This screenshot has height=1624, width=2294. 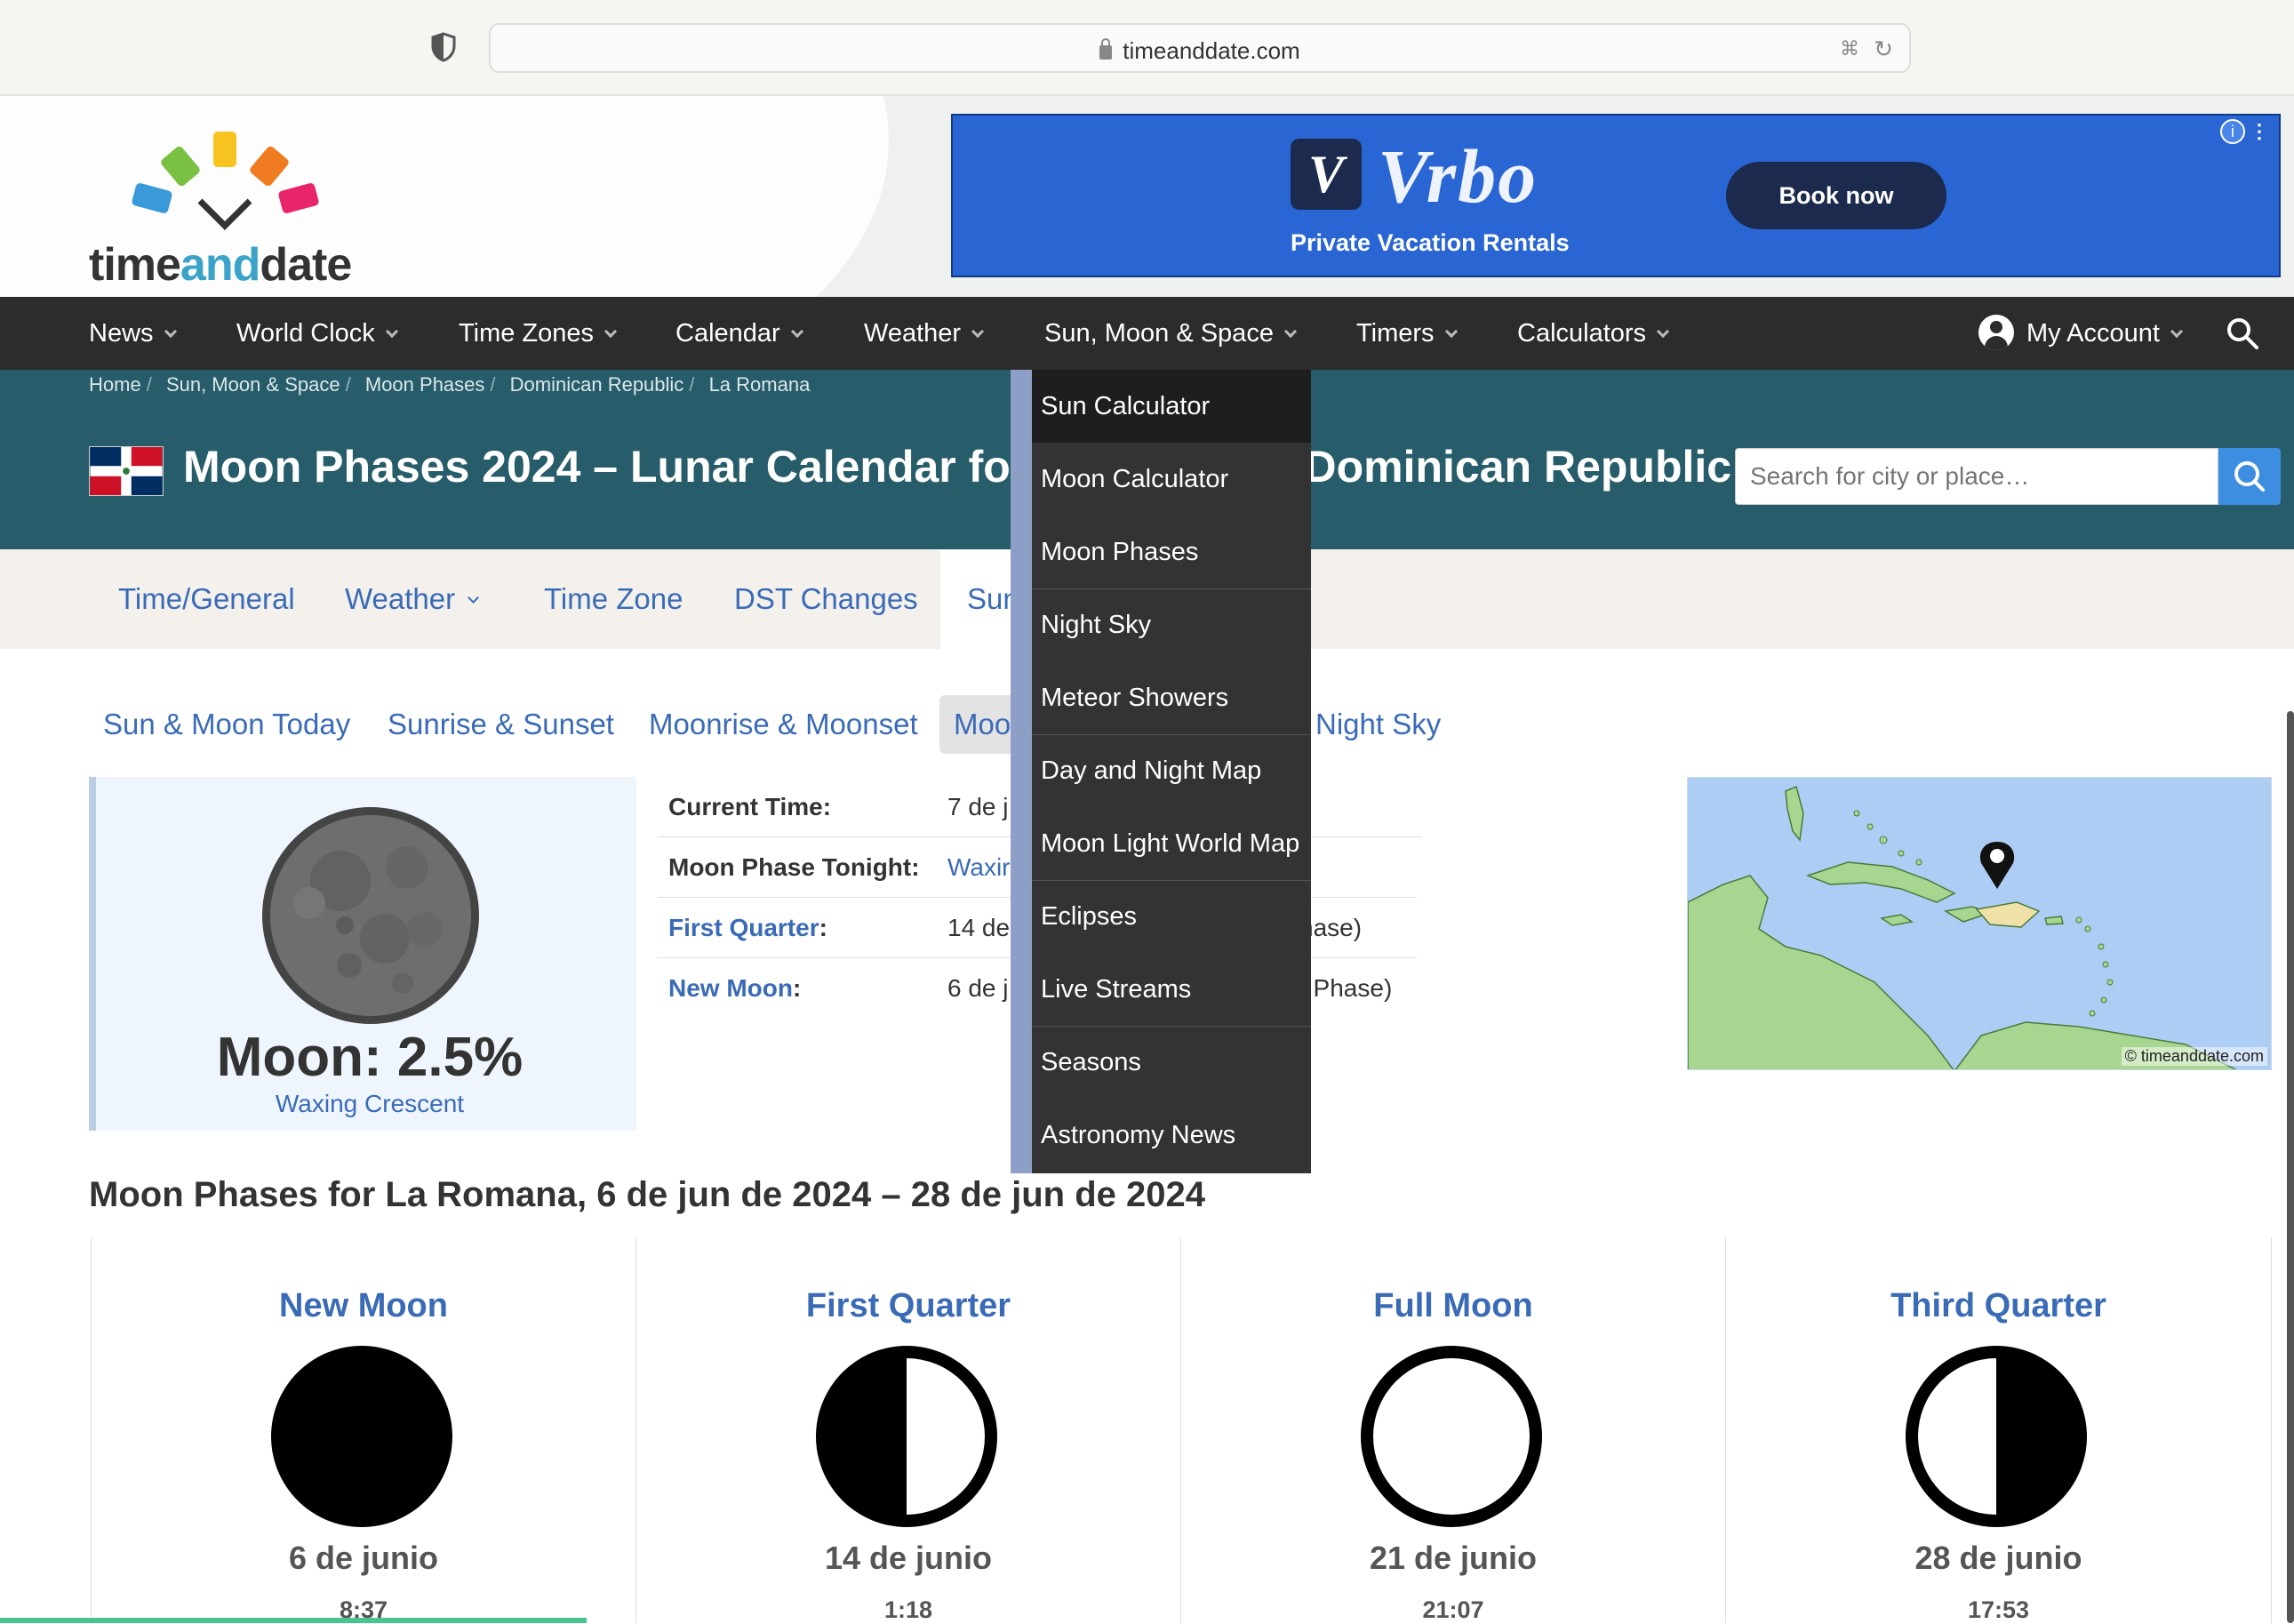 I want to click on current-time-value: 7 de j, so click(x=978, y=806).